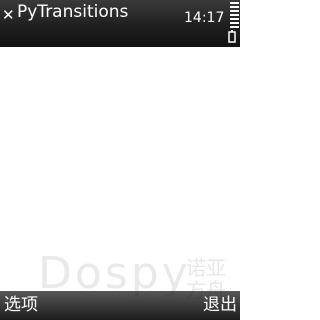  I want to click on options-softkey: 选项, so click(21, 305).